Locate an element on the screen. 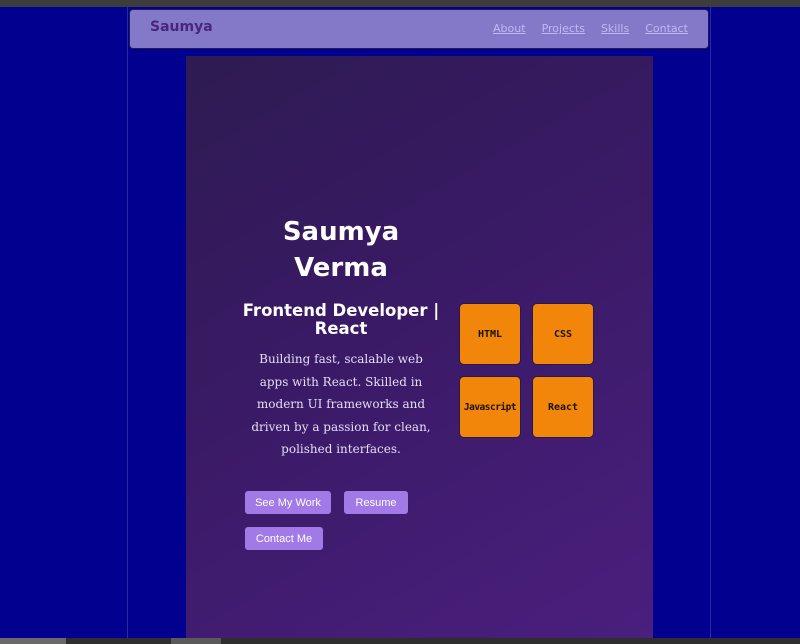 The image size is (800, 644). brand-logo: Saumya is located at coordinates (181, 27).